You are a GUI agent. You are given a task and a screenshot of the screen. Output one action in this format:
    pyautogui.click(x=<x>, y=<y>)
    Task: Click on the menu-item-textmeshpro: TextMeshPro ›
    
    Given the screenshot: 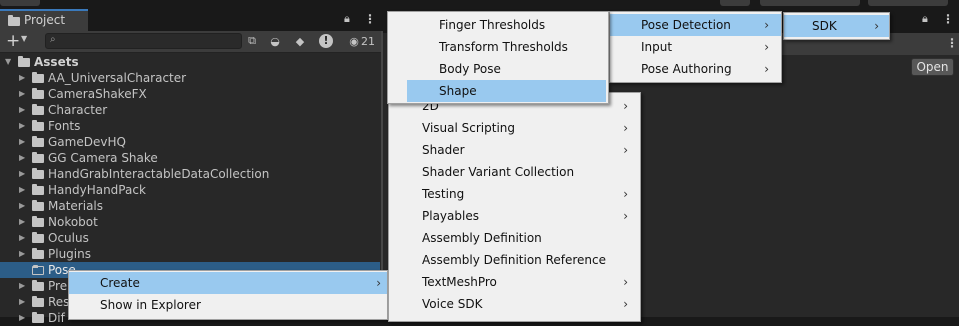 What is the action you would take?
    pyautogui.click(x=514, y=282)
    